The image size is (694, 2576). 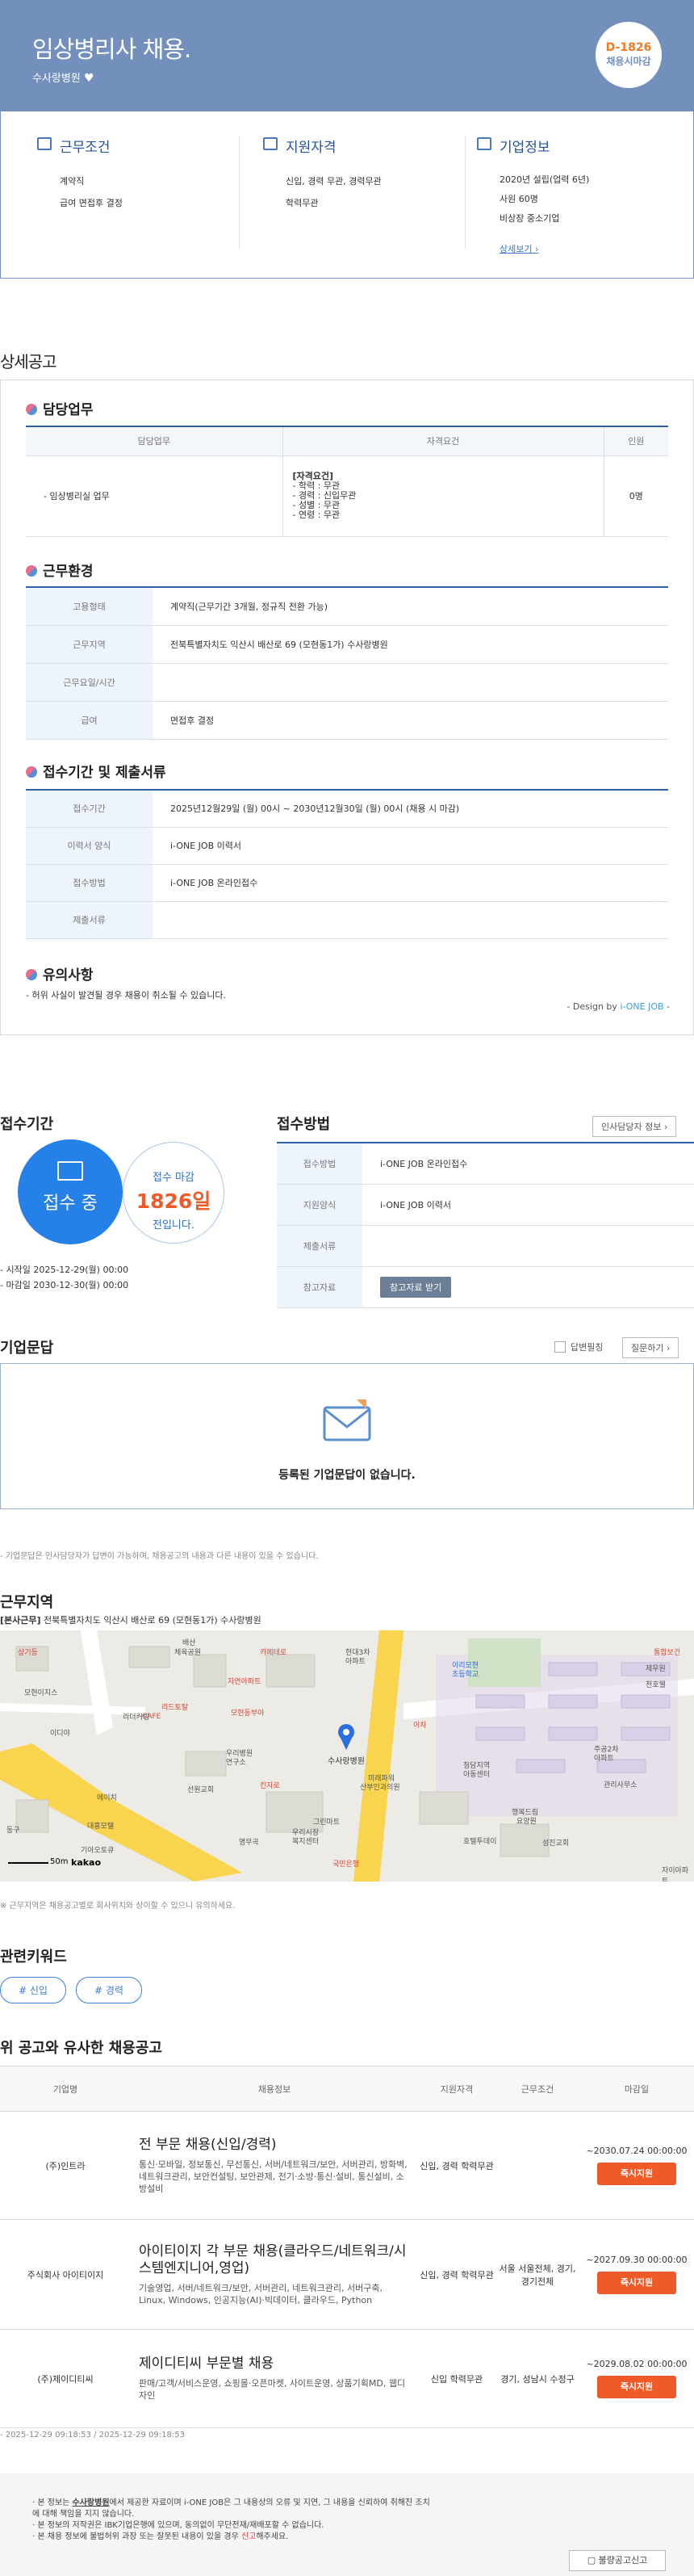 I want to click on apply-label: 접수방법, so click(x=89, y=883).